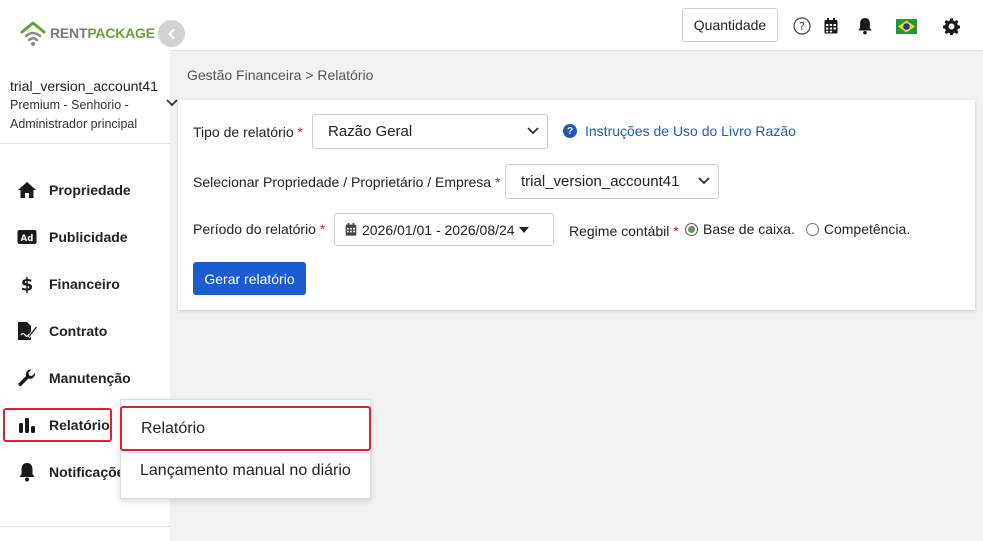 Image resolution: width=983 pixels, height=541 pixels. Describe the element at coordinates (249, 278) in the screenshot. I see `generate-report-button: Gerar relatório` at that location.